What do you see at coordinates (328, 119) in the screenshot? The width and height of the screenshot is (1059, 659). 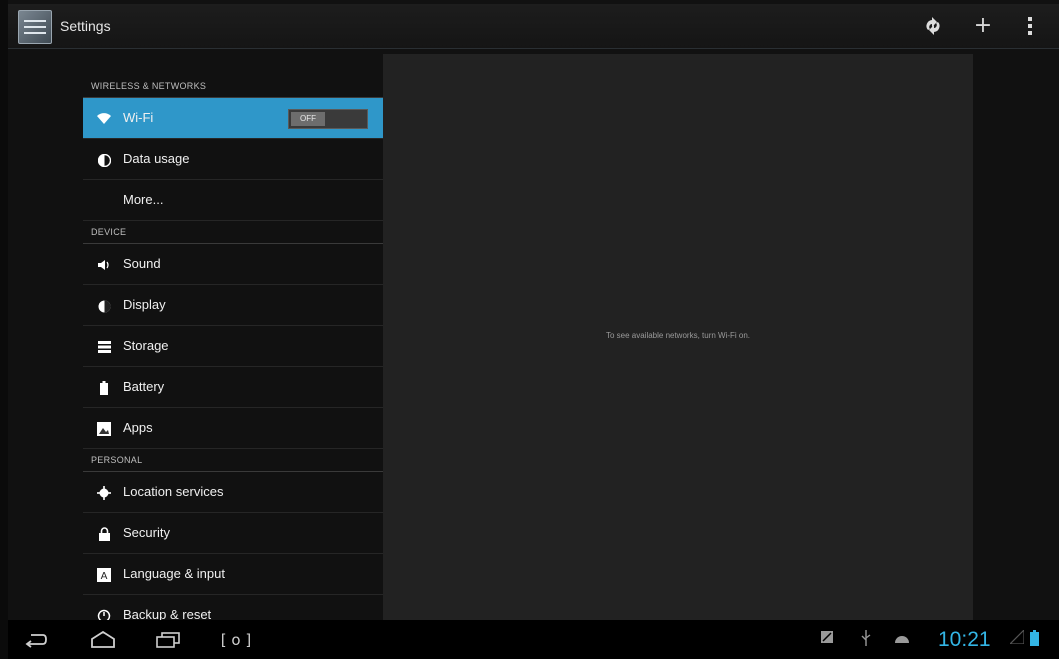 I see `wifi-toggle: OFF` at bounding box center [328, 119].